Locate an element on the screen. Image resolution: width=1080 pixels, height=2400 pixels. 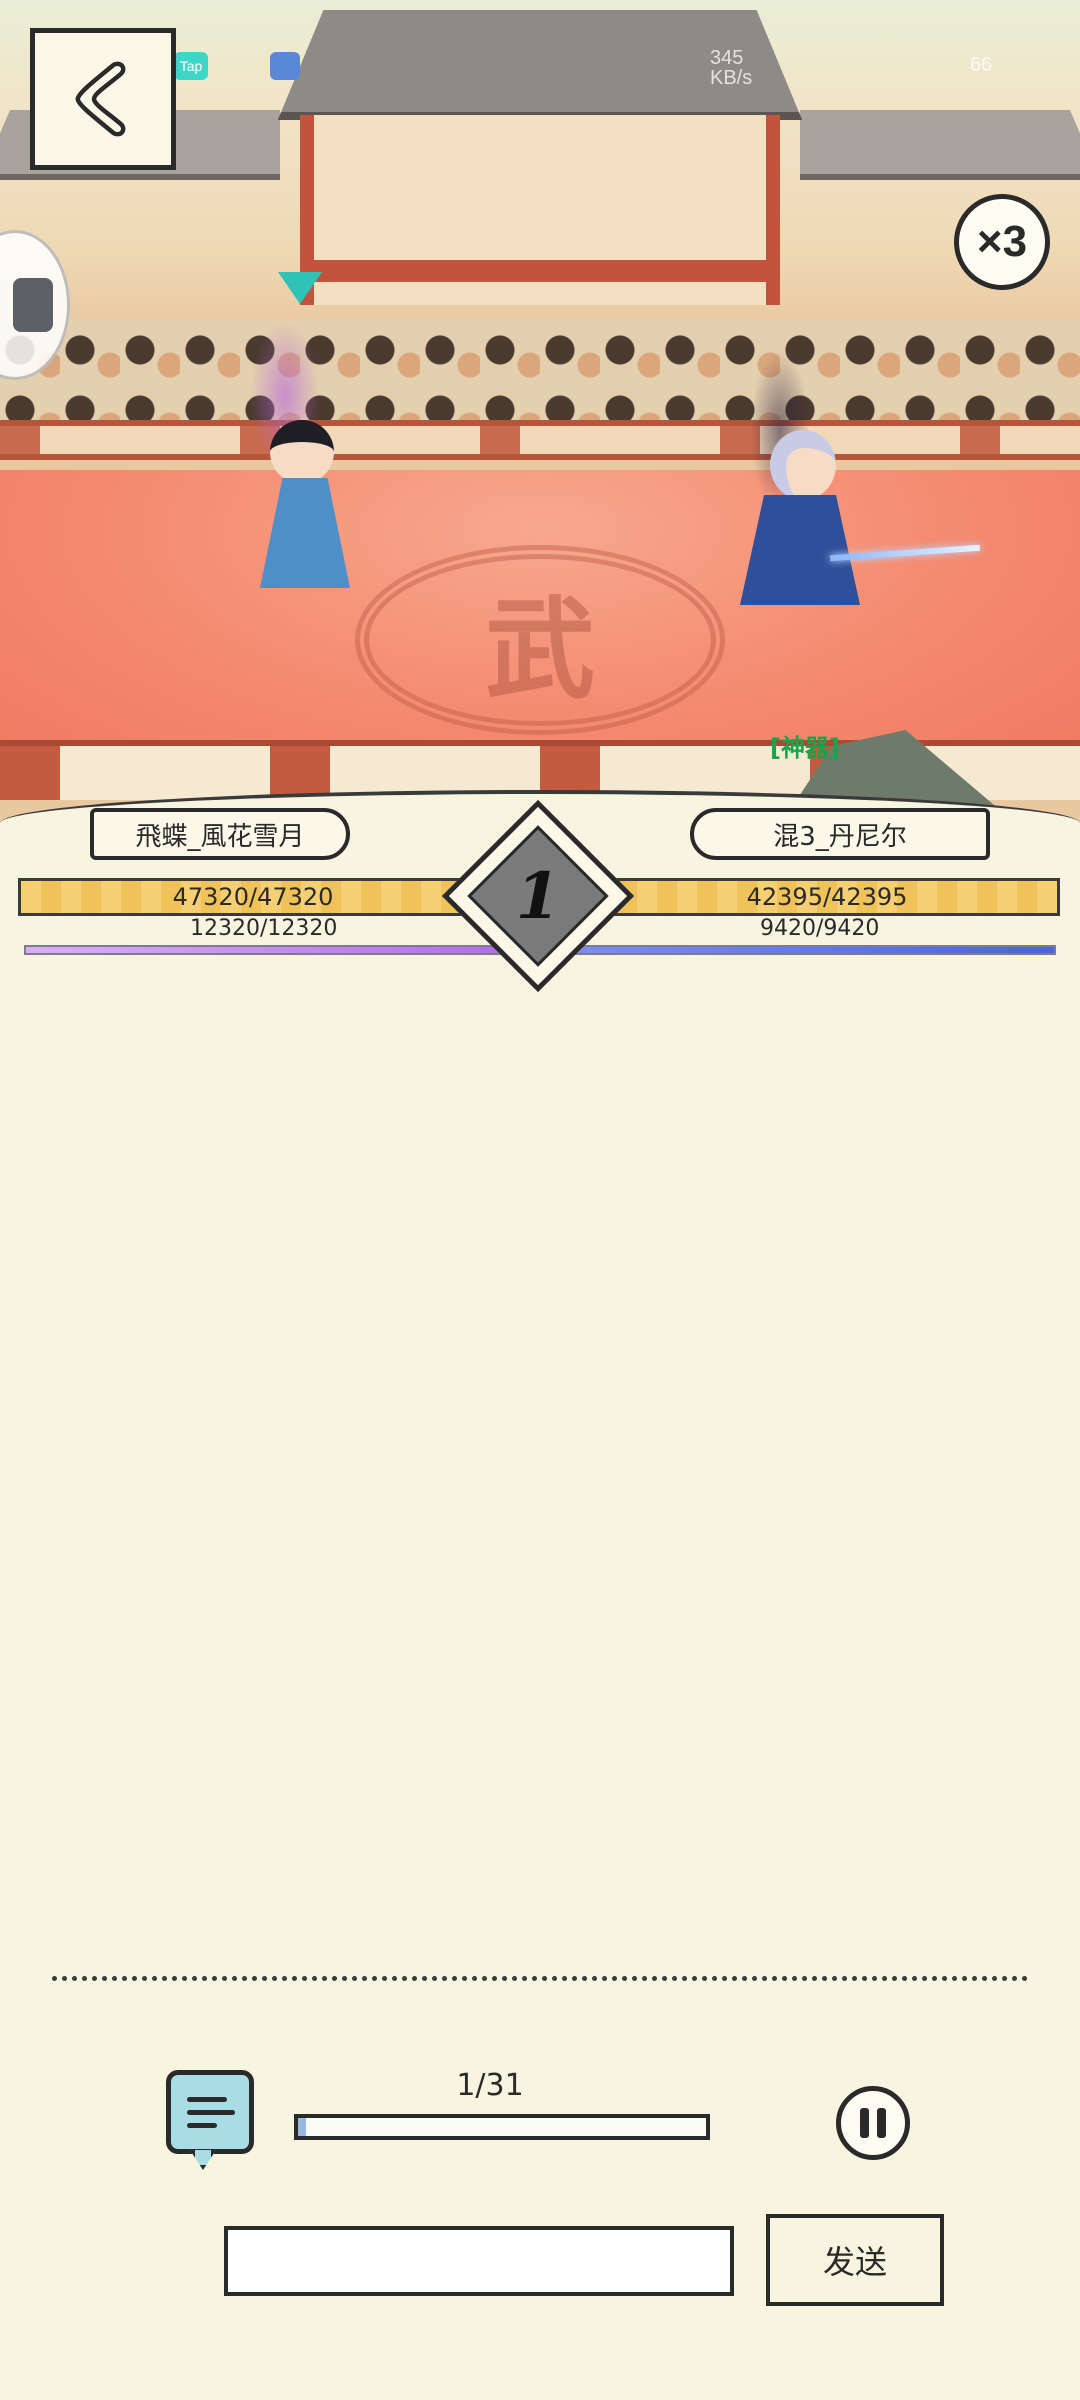
side-roof-right is located at coordinates (940, 145).